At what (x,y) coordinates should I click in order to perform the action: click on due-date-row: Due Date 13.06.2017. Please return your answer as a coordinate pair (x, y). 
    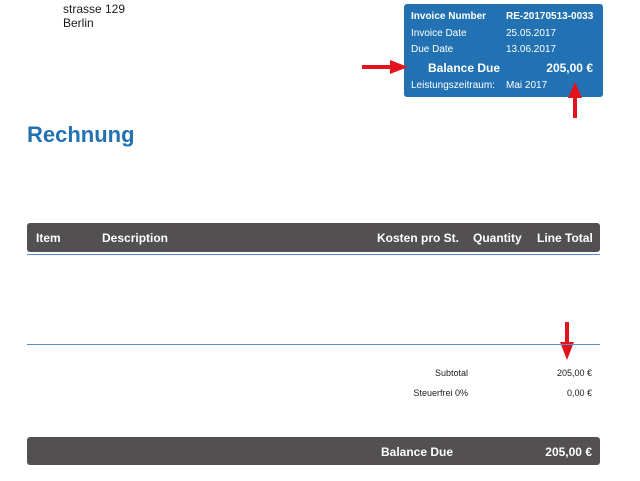
    Looking at the image, I should click on (503, 49).